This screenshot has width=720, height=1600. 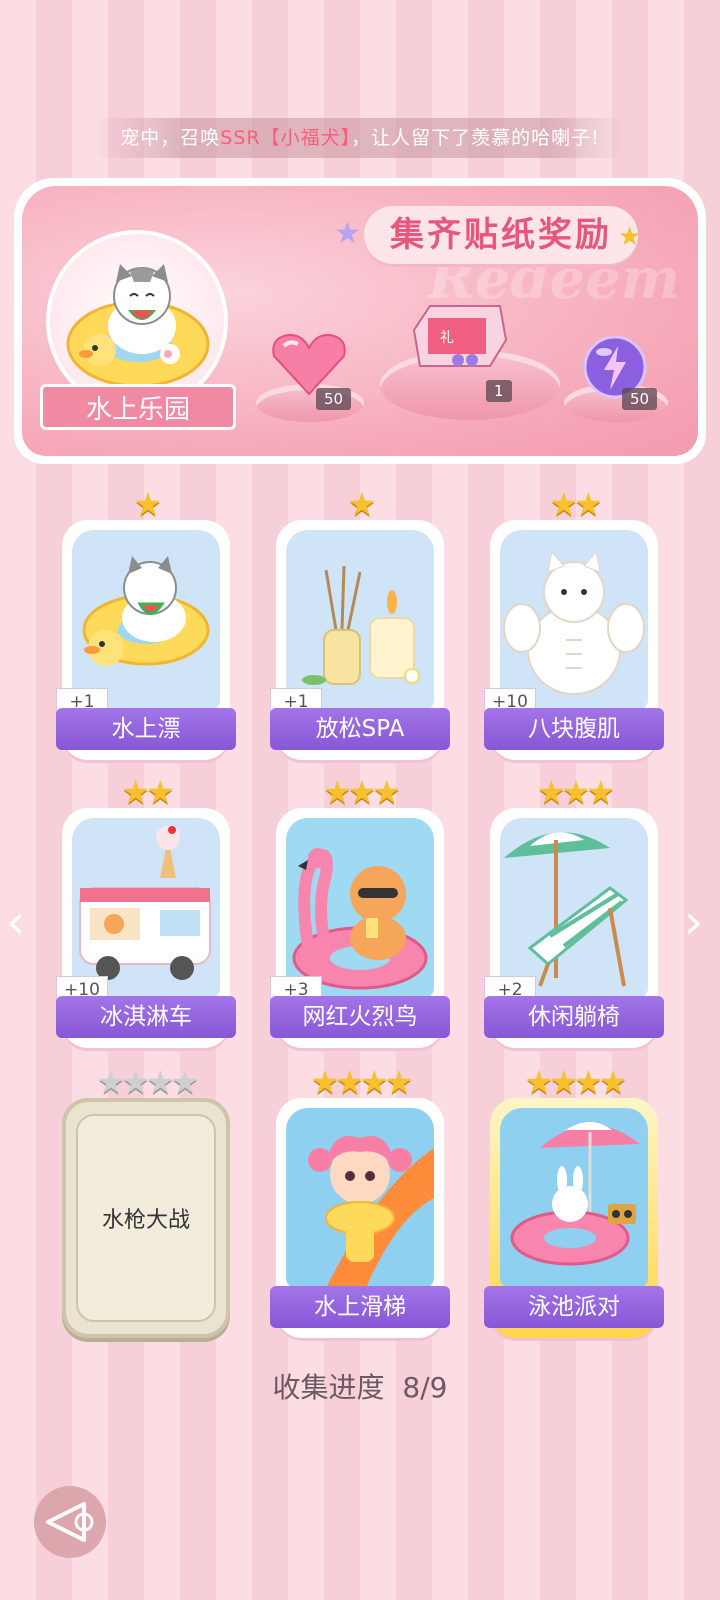 What do you see at coordinates (360, 1307) in the screenshot?
I see `card-label: 水上滑梯` at bounding box center [360, 1307].